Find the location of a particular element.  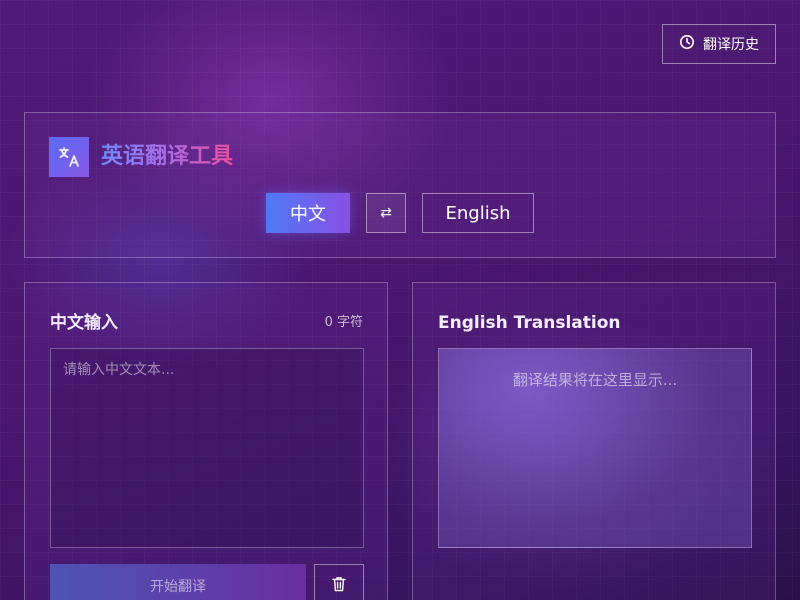

input-panel-title: 中文输入 is located at coordinates (84, 323).